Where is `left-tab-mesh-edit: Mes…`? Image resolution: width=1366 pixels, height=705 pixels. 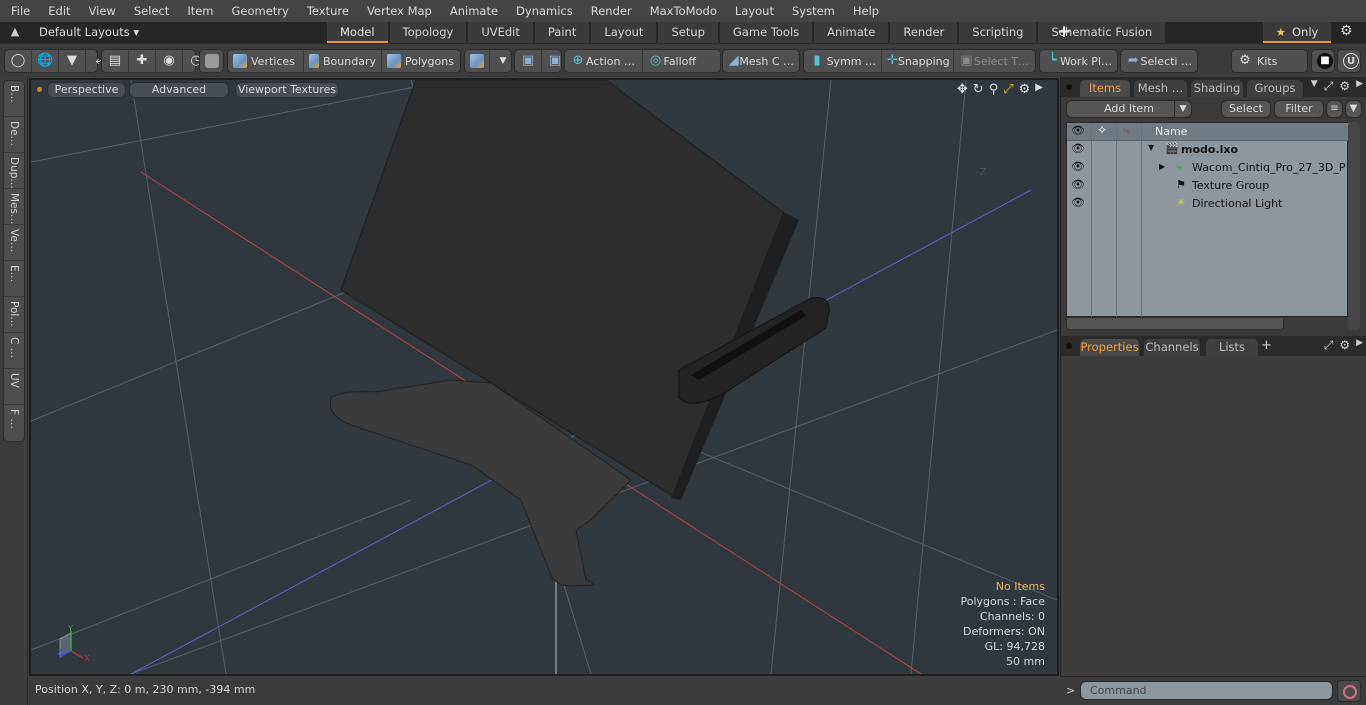
left-tab-mesh-edit: Mes… is located at coordinates (14, 207).